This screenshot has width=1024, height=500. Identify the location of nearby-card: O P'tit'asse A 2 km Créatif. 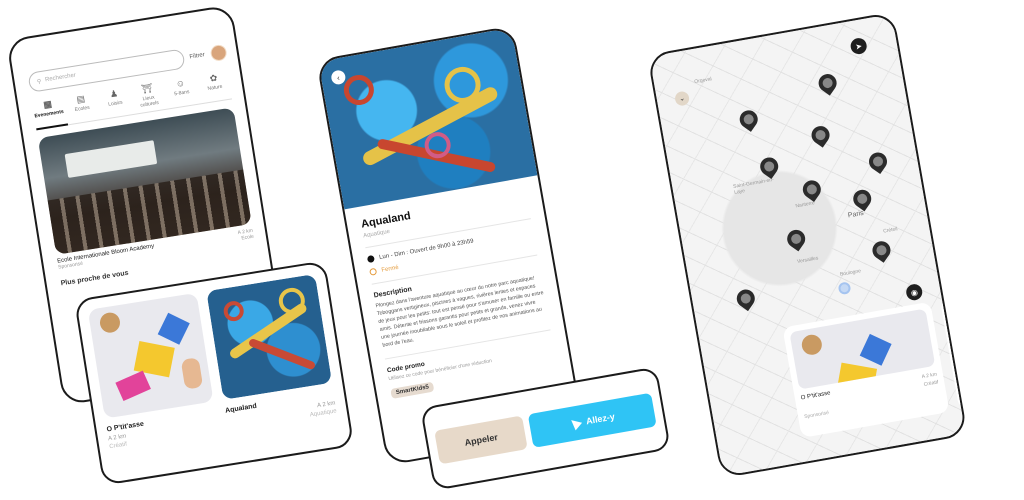
(153, 371).